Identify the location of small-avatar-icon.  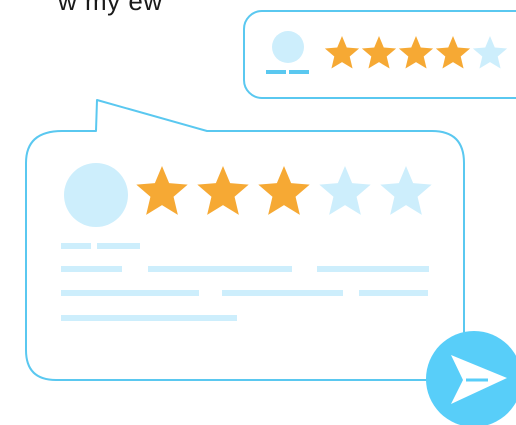
(288, 47).